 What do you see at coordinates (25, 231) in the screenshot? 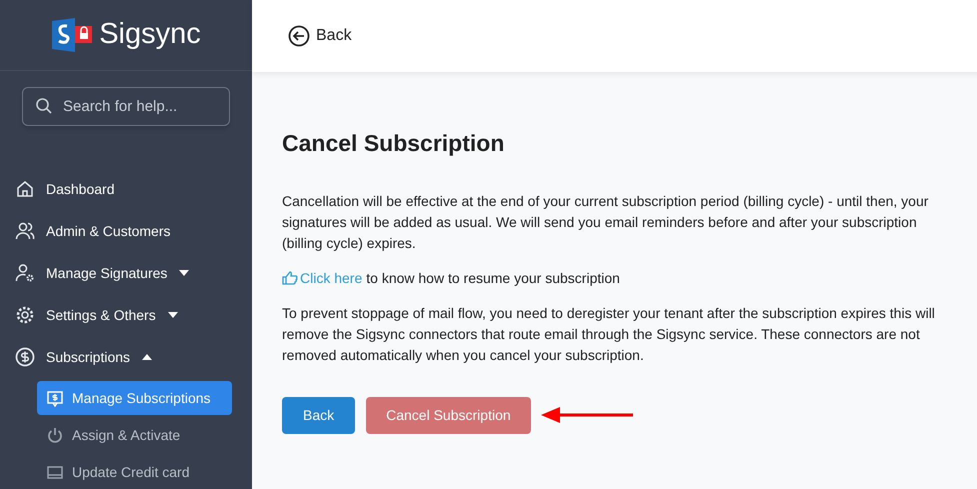
I see `users-icon` at bounding box center [25, 231].